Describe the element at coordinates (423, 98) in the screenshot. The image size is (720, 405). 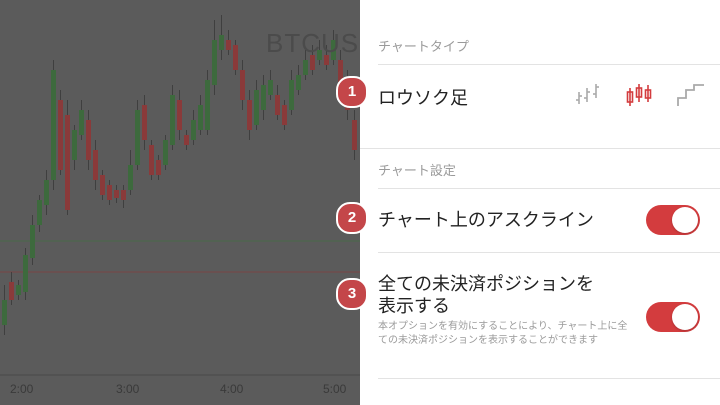
I see `chart-type-label: ロウソク足` at that location.